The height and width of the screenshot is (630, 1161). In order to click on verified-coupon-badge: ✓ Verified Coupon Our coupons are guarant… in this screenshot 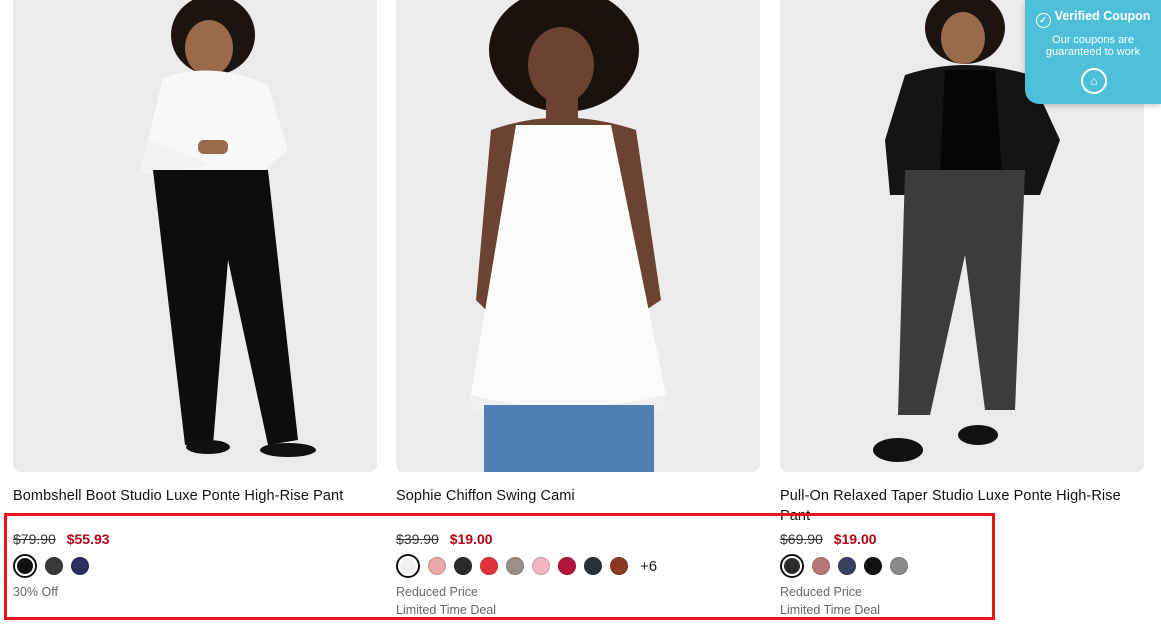, I will do `click(1093, 52)`.